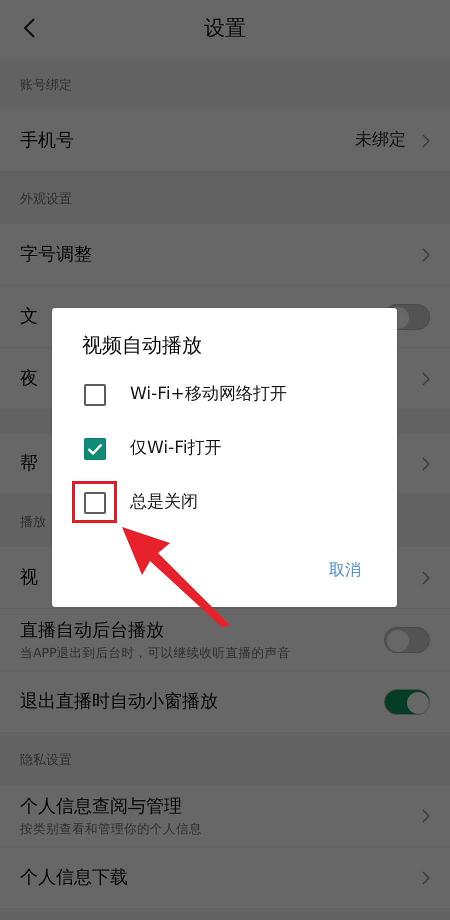 Image resolution: width=450 pixels, height=920 pixels. What do you see at coordinates (380, 140) in the screenshot?
I see `row-value: 未绑定` at bounding box center [380, 140].